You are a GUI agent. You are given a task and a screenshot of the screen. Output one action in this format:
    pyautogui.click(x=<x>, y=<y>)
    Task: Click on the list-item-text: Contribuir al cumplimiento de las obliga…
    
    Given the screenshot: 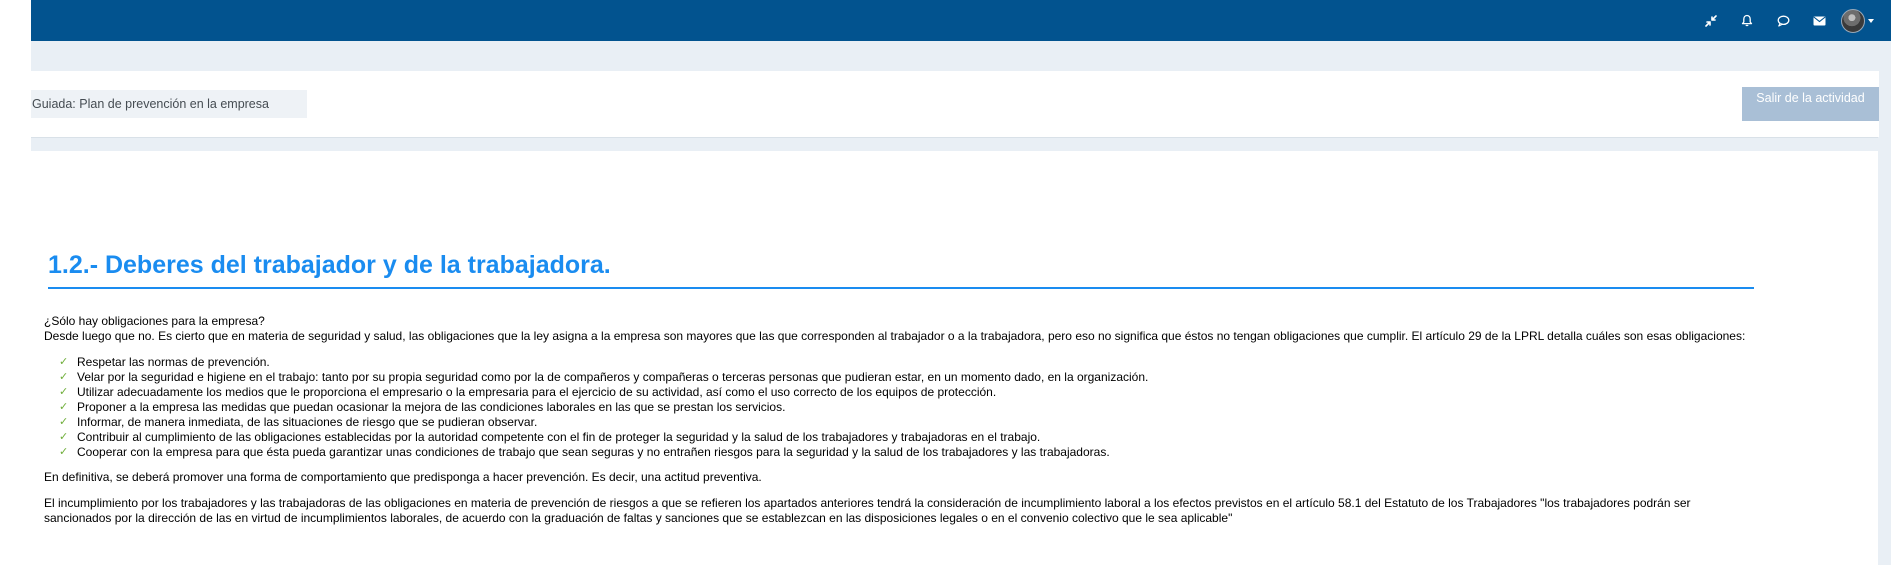 What is the action you would take?
    pyautogui.click(x=559, y=437)
    